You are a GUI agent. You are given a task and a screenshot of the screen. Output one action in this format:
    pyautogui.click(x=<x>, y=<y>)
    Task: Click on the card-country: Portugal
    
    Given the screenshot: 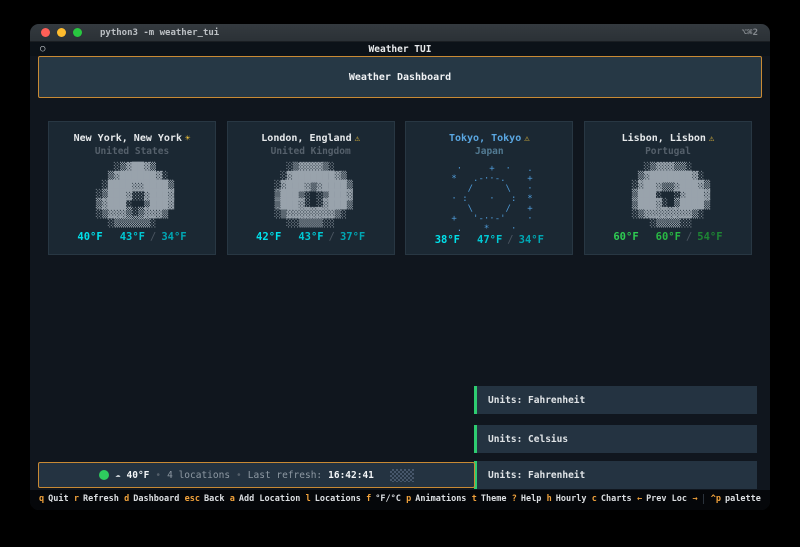 What is the action you would take?
    pyautogui.click(x=668, y=151)
    